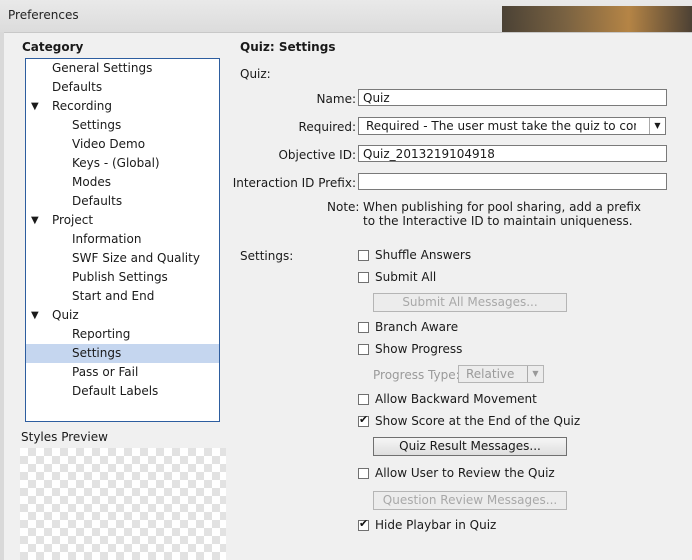 The image size is (692, 560). Describe the element at coordinates (512, 181) in the screenshot. I see `interaction-id-prefix-field` at that location.